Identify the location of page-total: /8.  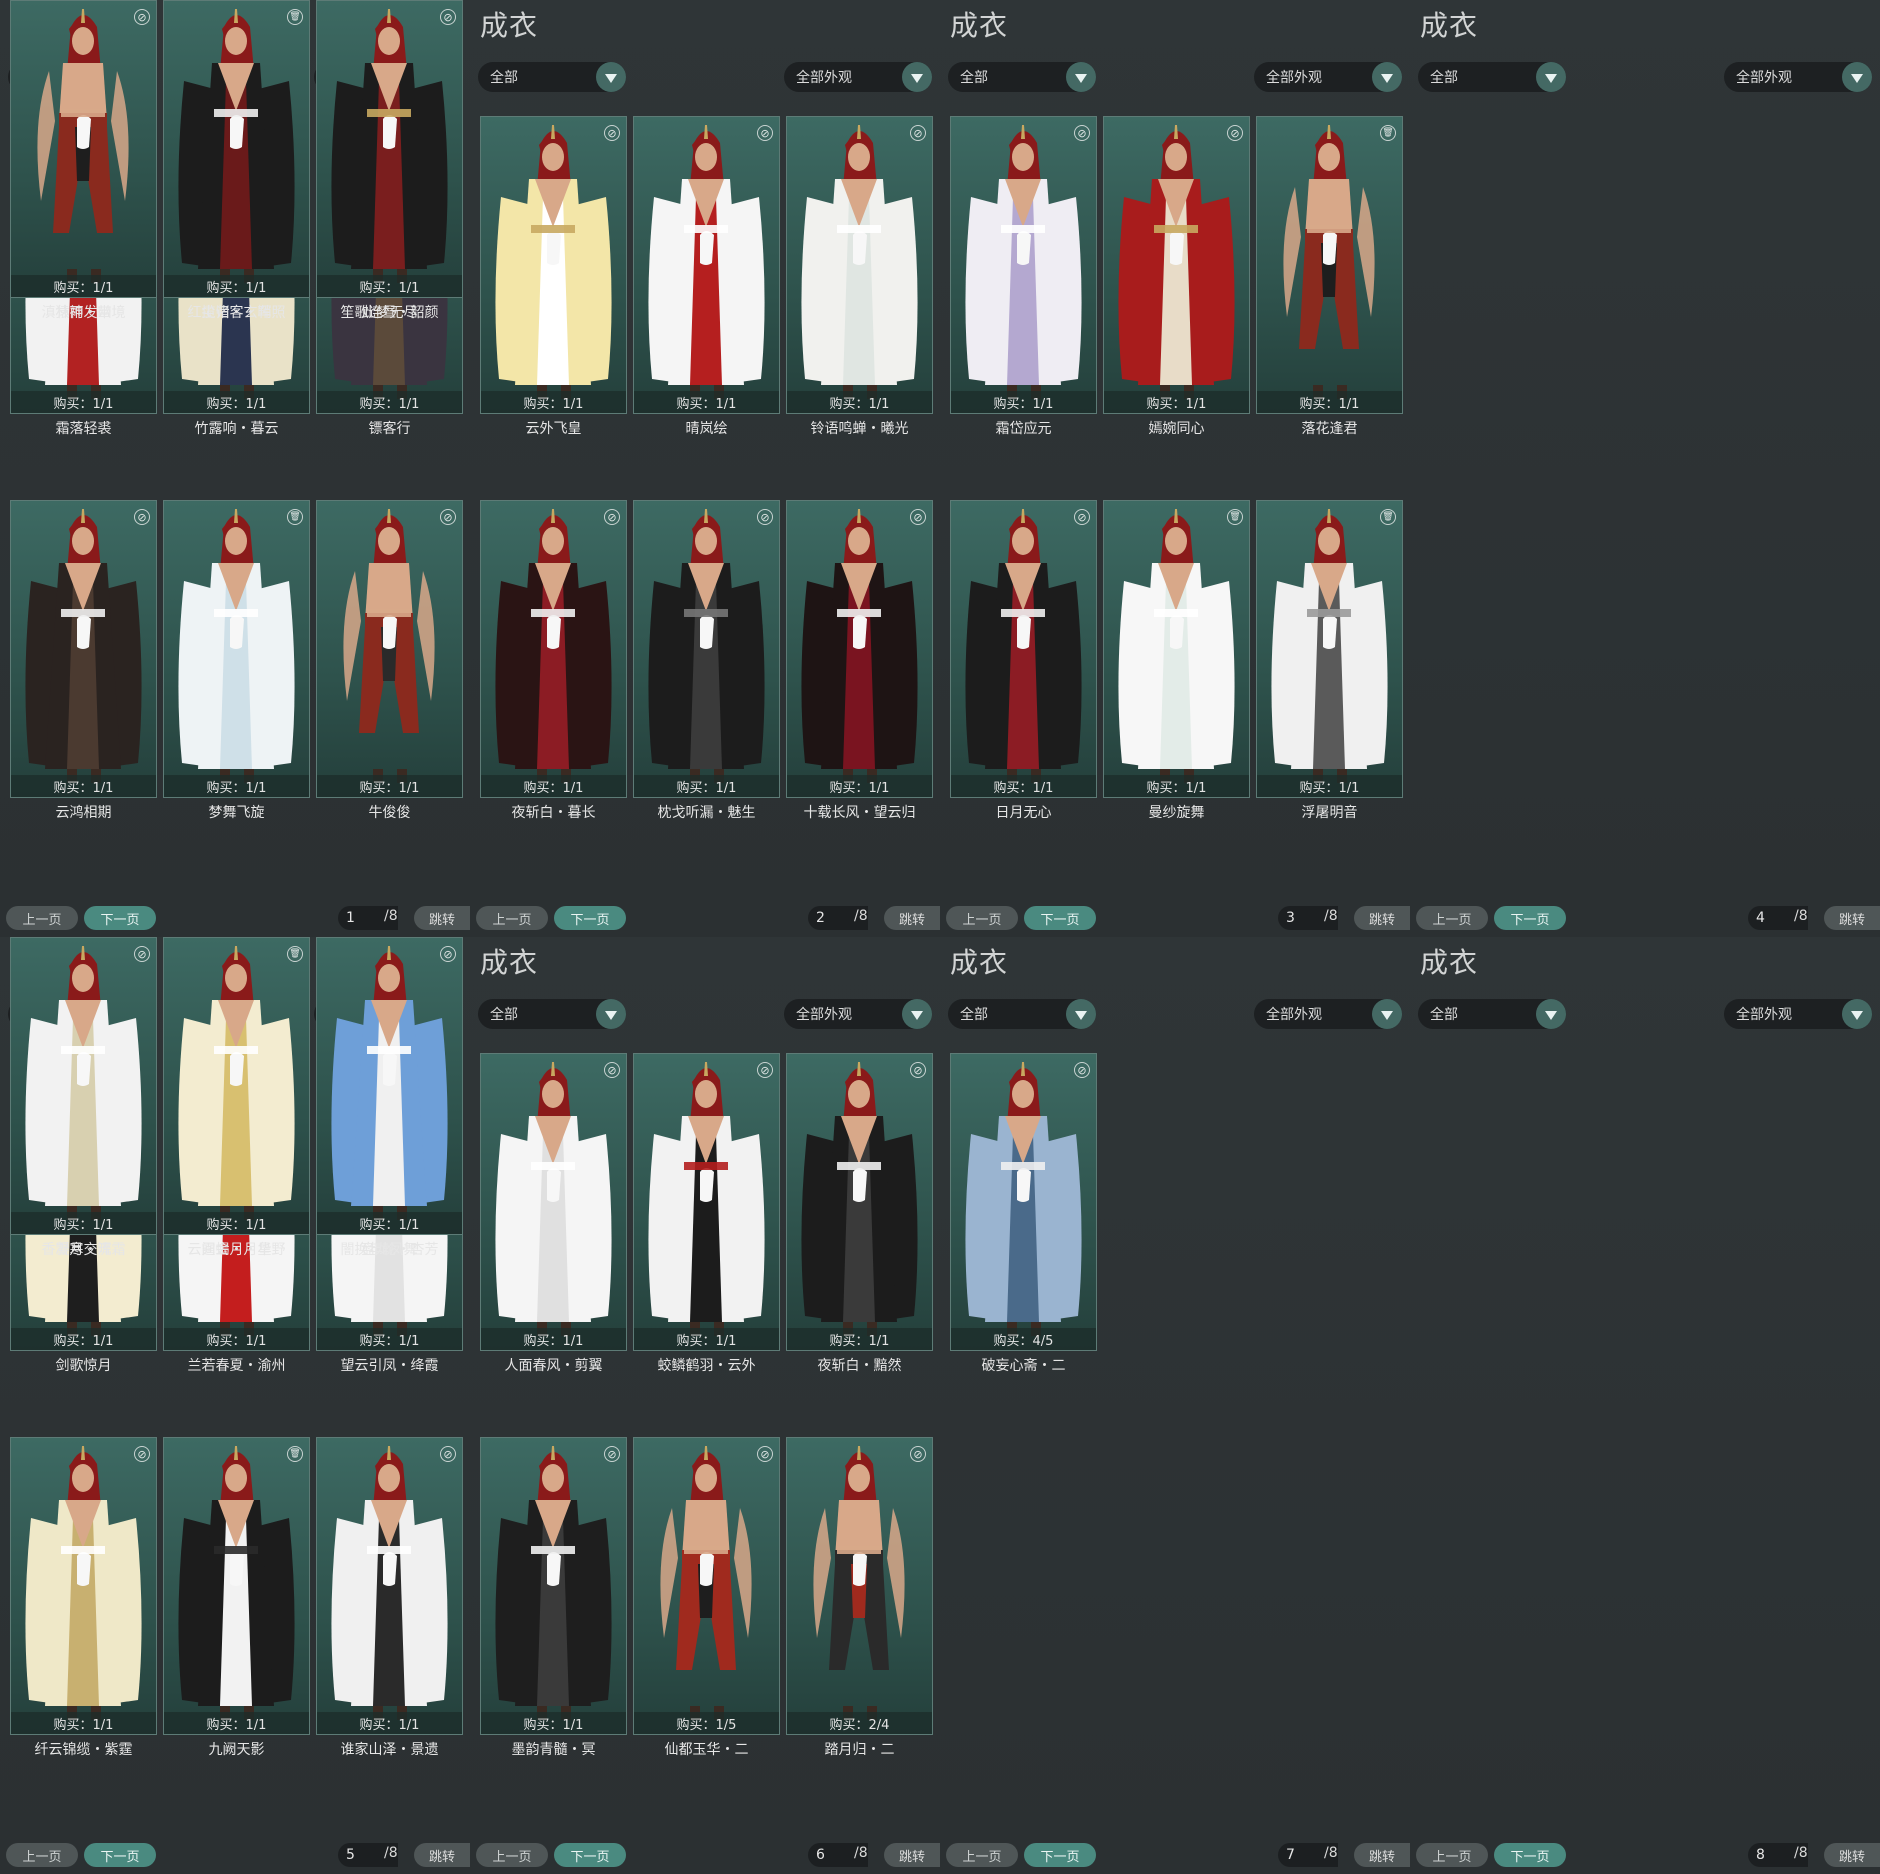
(391, 1853).